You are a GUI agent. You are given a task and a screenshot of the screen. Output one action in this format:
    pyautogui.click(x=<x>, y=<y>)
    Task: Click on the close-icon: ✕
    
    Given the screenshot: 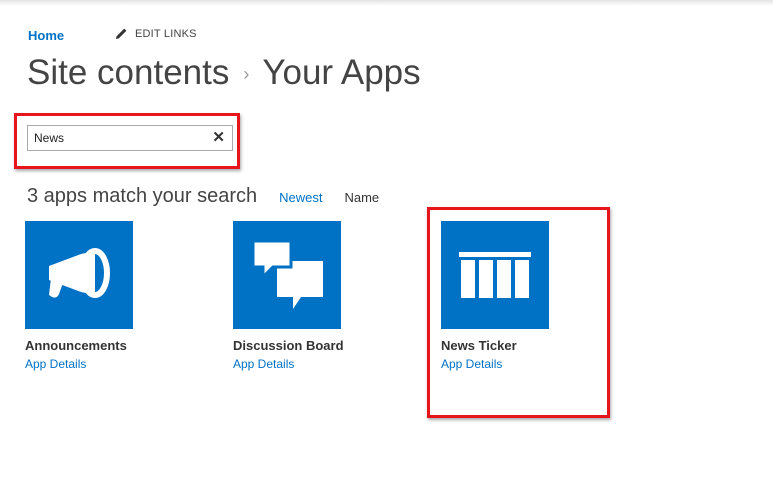 What is the action you would take?
    pyautogui.click(x=218, y=137)
    